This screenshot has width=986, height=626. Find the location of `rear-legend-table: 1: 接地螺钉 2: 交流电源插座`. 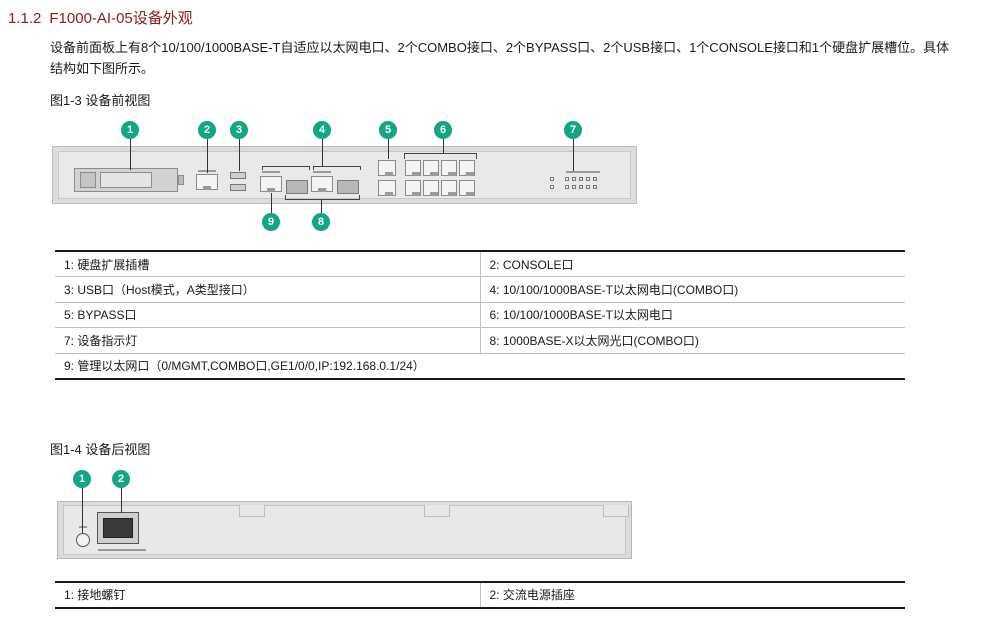

rear-legend-table: 1: 接地螺钉 2: 交流电源插座 is located at coordinates (480, 595).